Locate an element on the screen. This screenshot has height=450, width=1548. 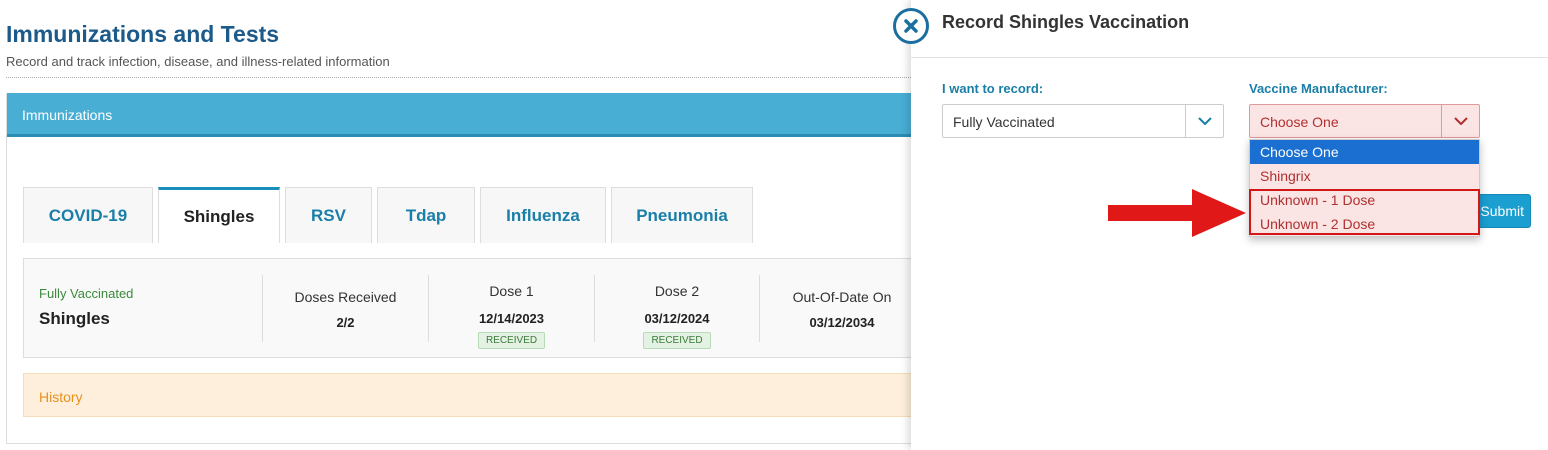
tab-covid-19: COVID-19 is located at coordinates (88, 215).